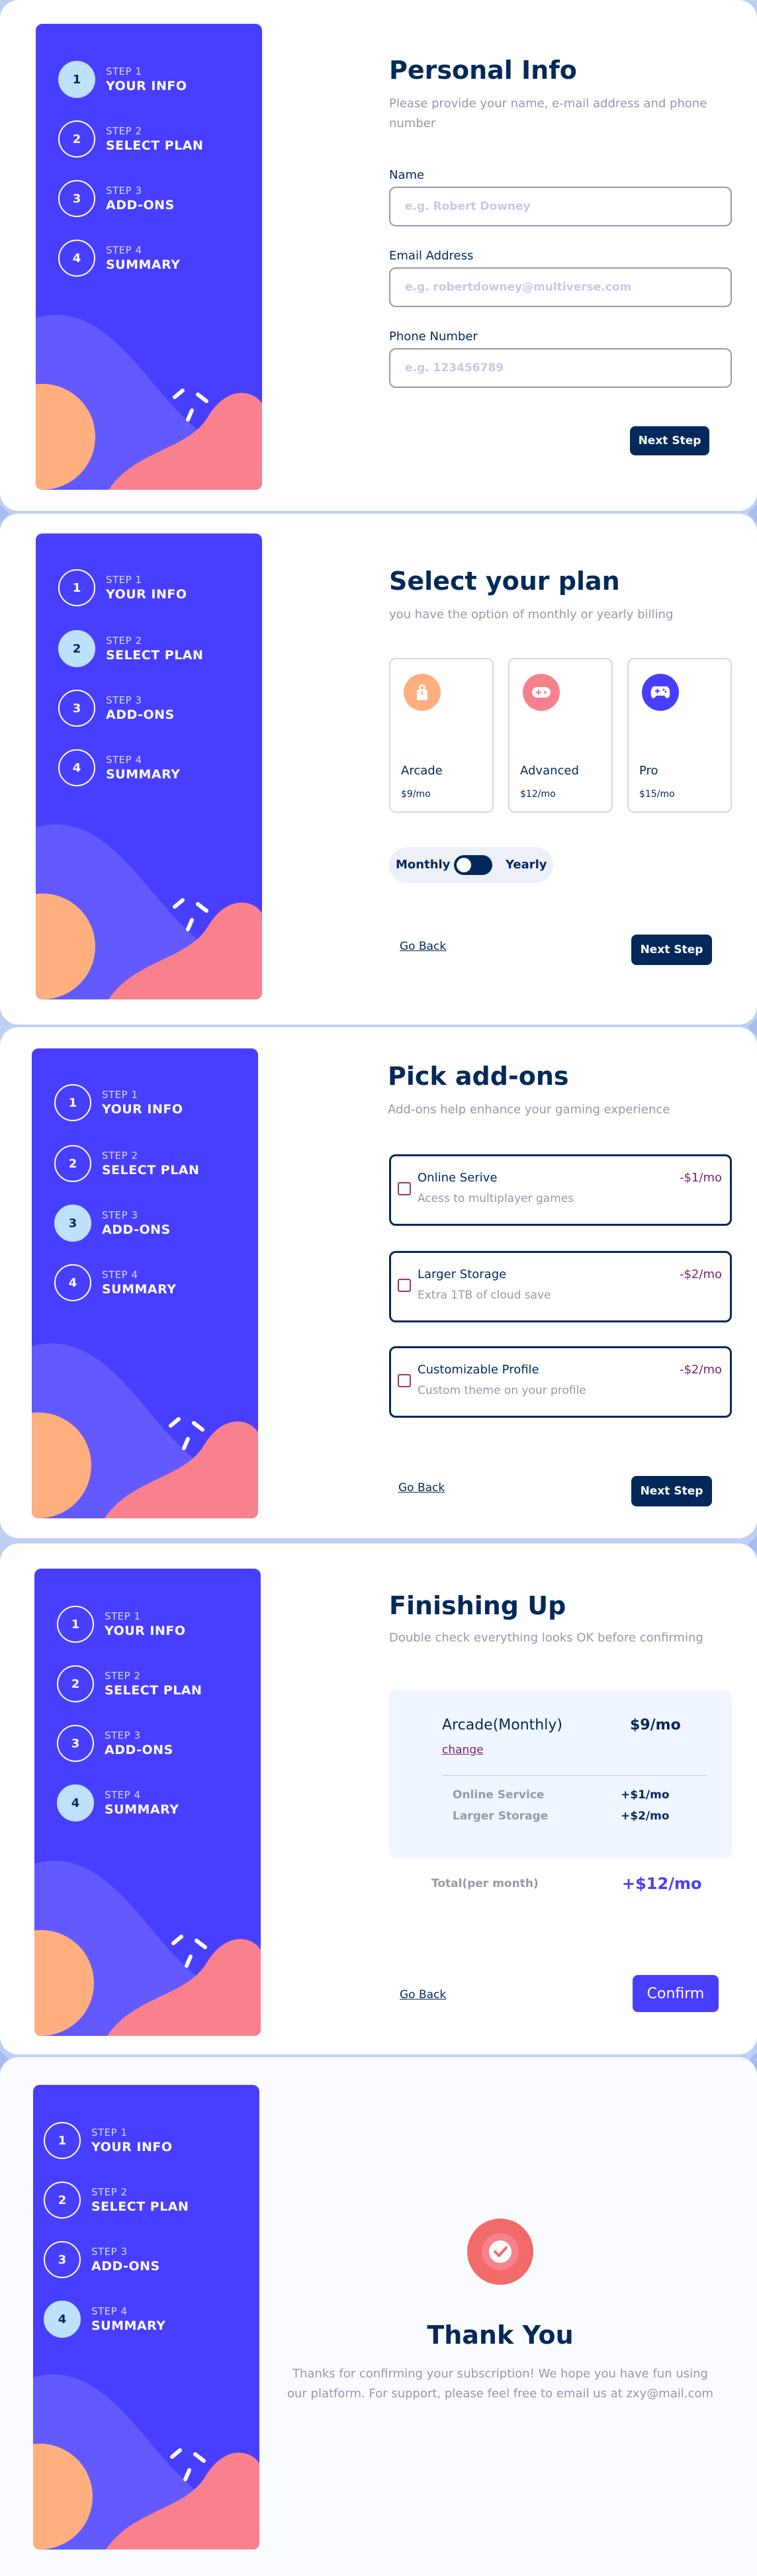  I want to click on phone-input, so click(560, 368).